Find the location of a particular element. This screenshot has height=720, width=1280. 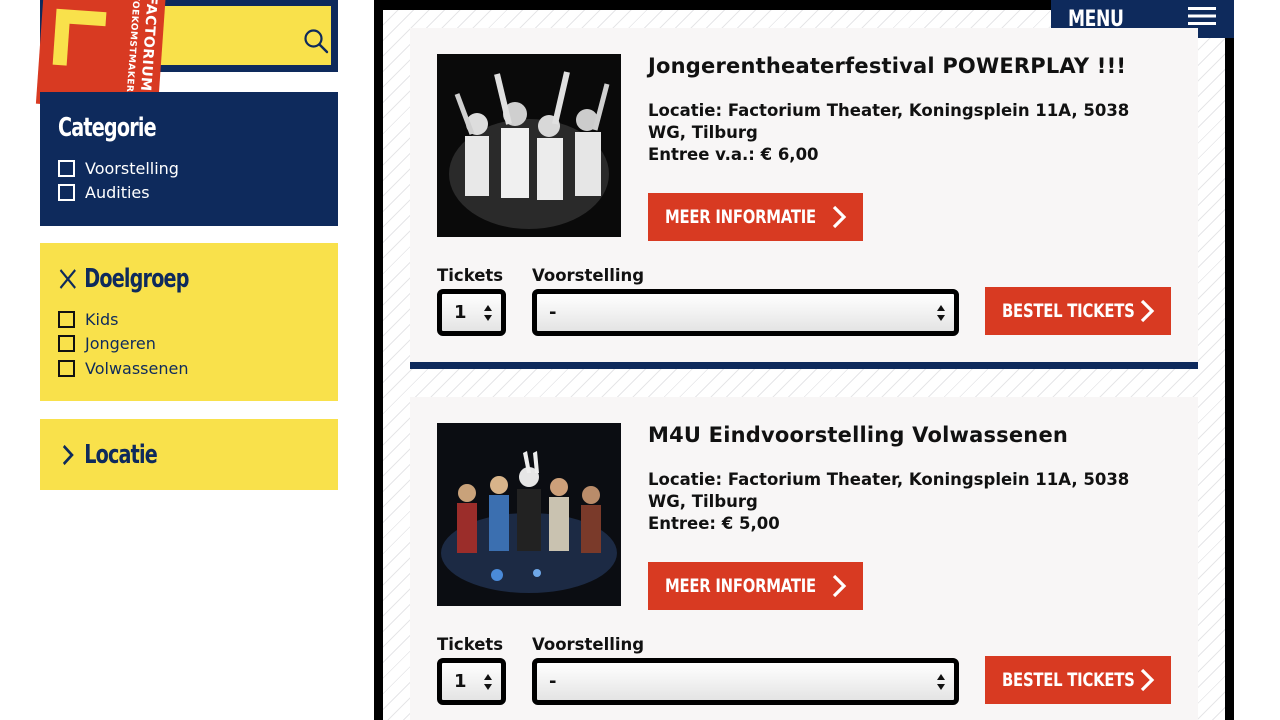

filter-option-kids: Kids is located at coordinates (189, 319).